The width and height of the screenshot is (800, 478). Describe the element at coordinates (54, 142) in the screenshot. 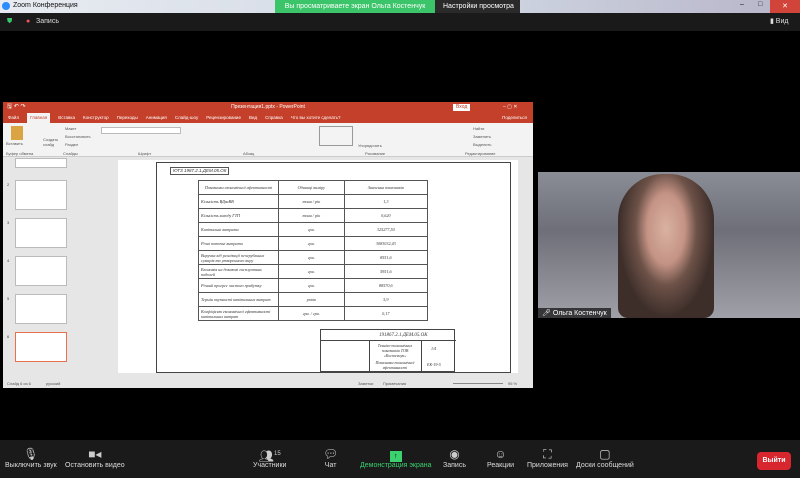

I see `new-slide-button: Создать слайд` at that location.